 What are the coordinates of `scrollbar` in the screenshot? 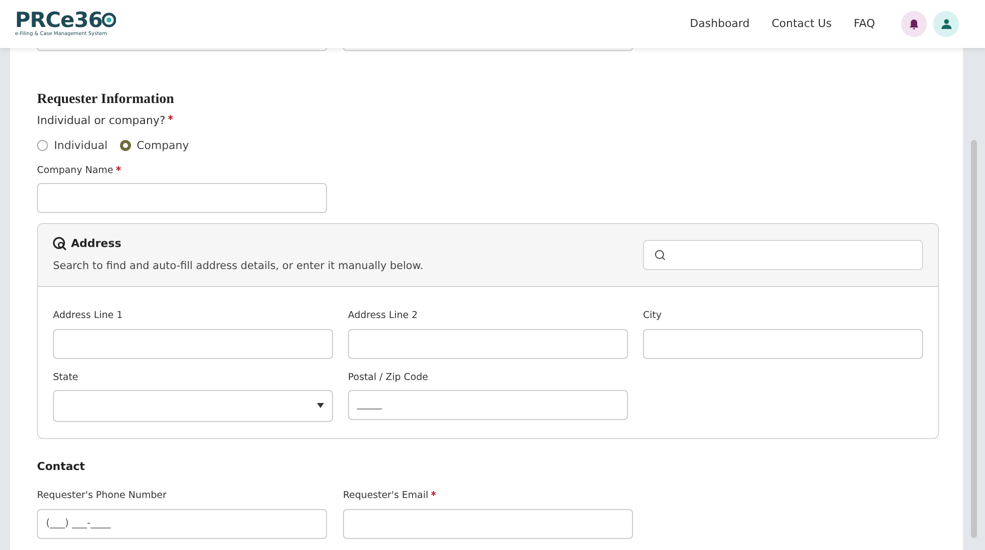 It's located at (974, 299).